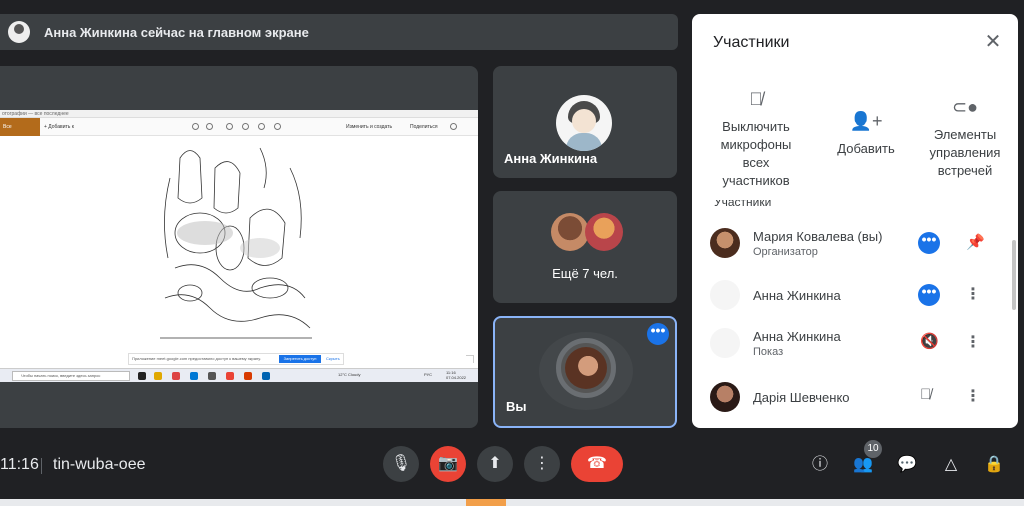  What do you see at coordinates (59, 127) in the screenshot?
I see `add-to-label: + Добавить к` at bounding box center [59, 127].